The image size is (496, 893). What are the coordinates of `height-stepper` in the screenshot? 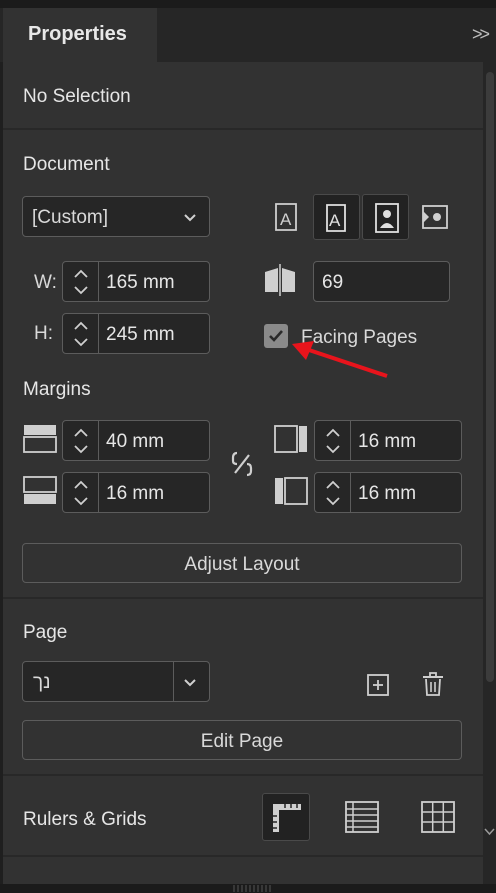 It's located at (81, 333).